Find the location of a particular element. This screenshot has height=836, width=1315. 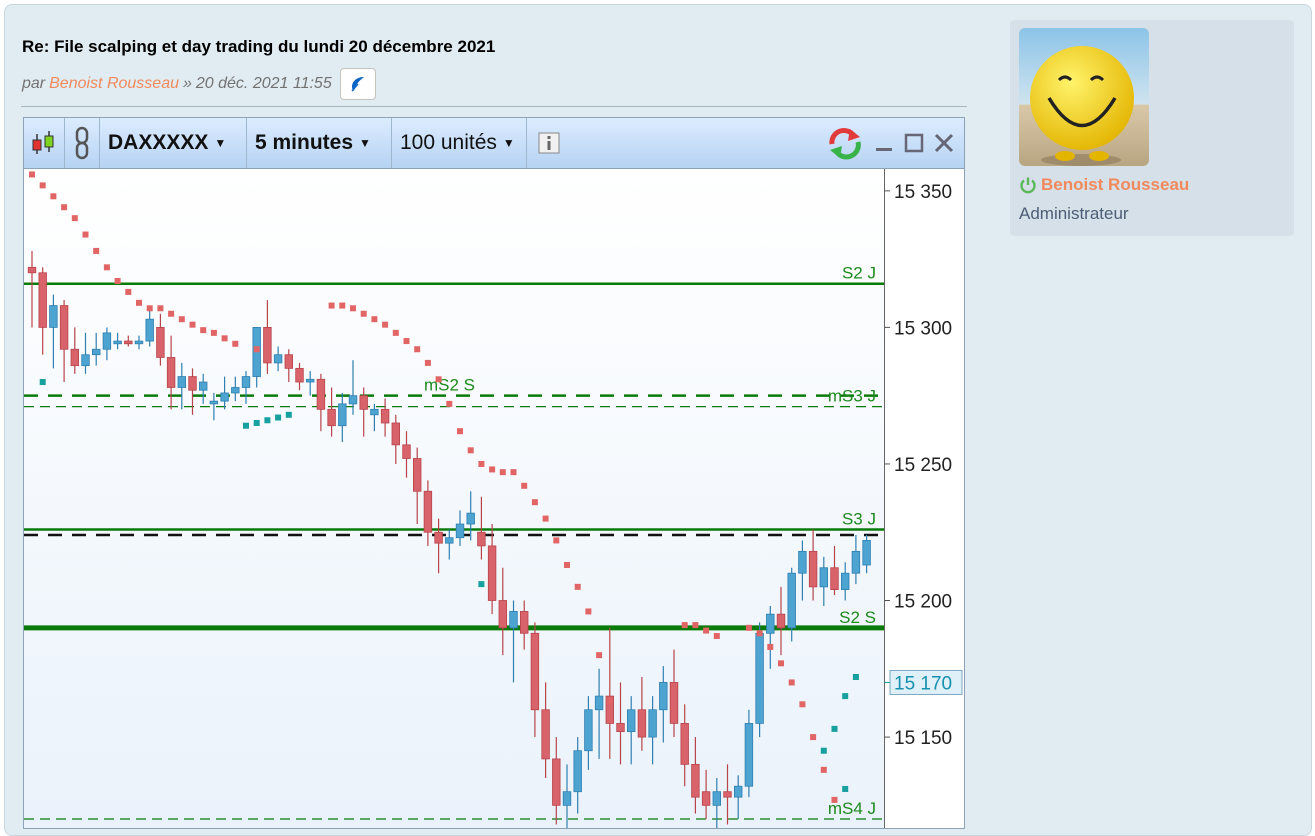

instrument-dropdown: DAXXXXX ▼ is located at coordinates (173, 143).